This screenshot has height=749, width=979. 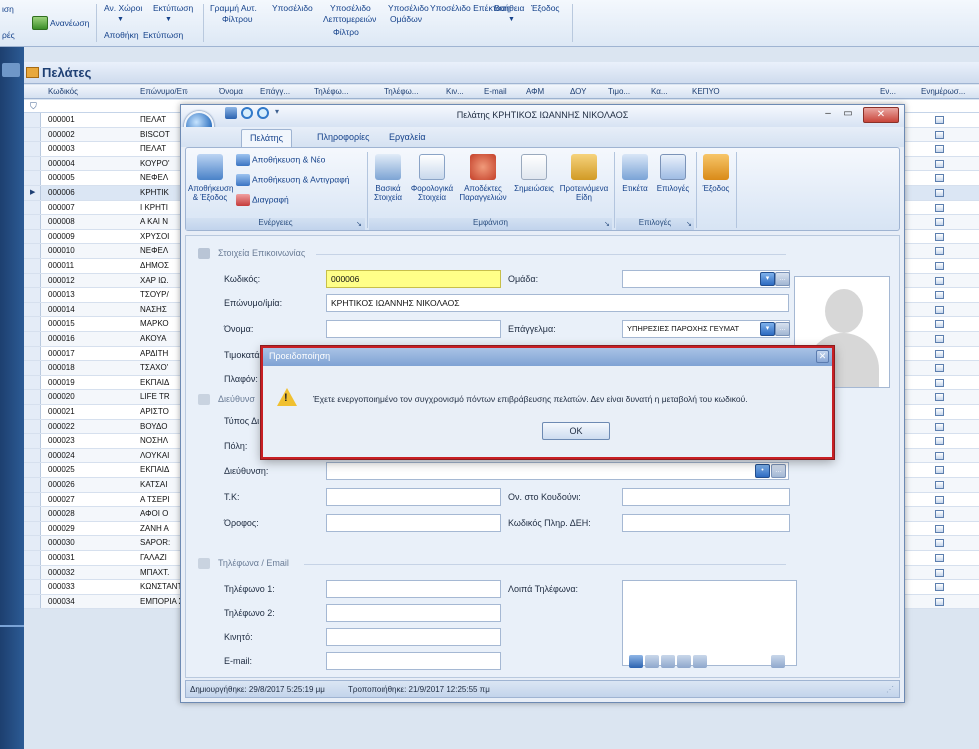 I want to click on scroll-right-icon, so click(x=778, y=661).